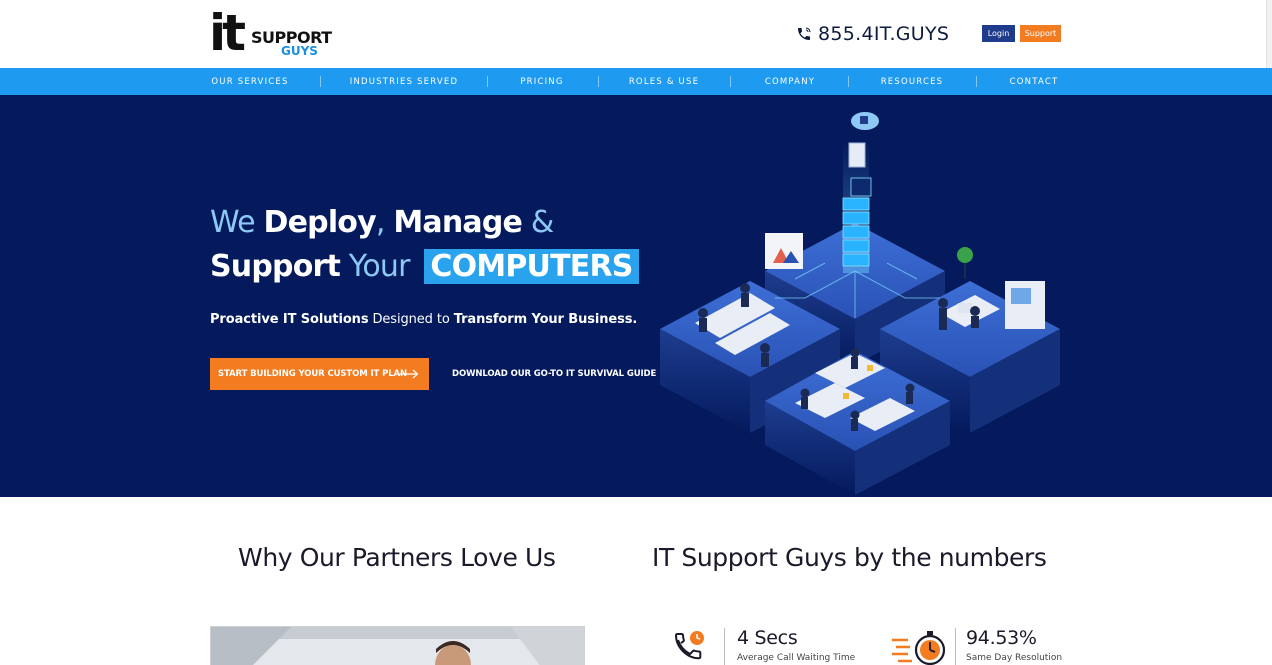 The image size is (1272, 665). I want to click on testimonial-video, so click(397, 645).